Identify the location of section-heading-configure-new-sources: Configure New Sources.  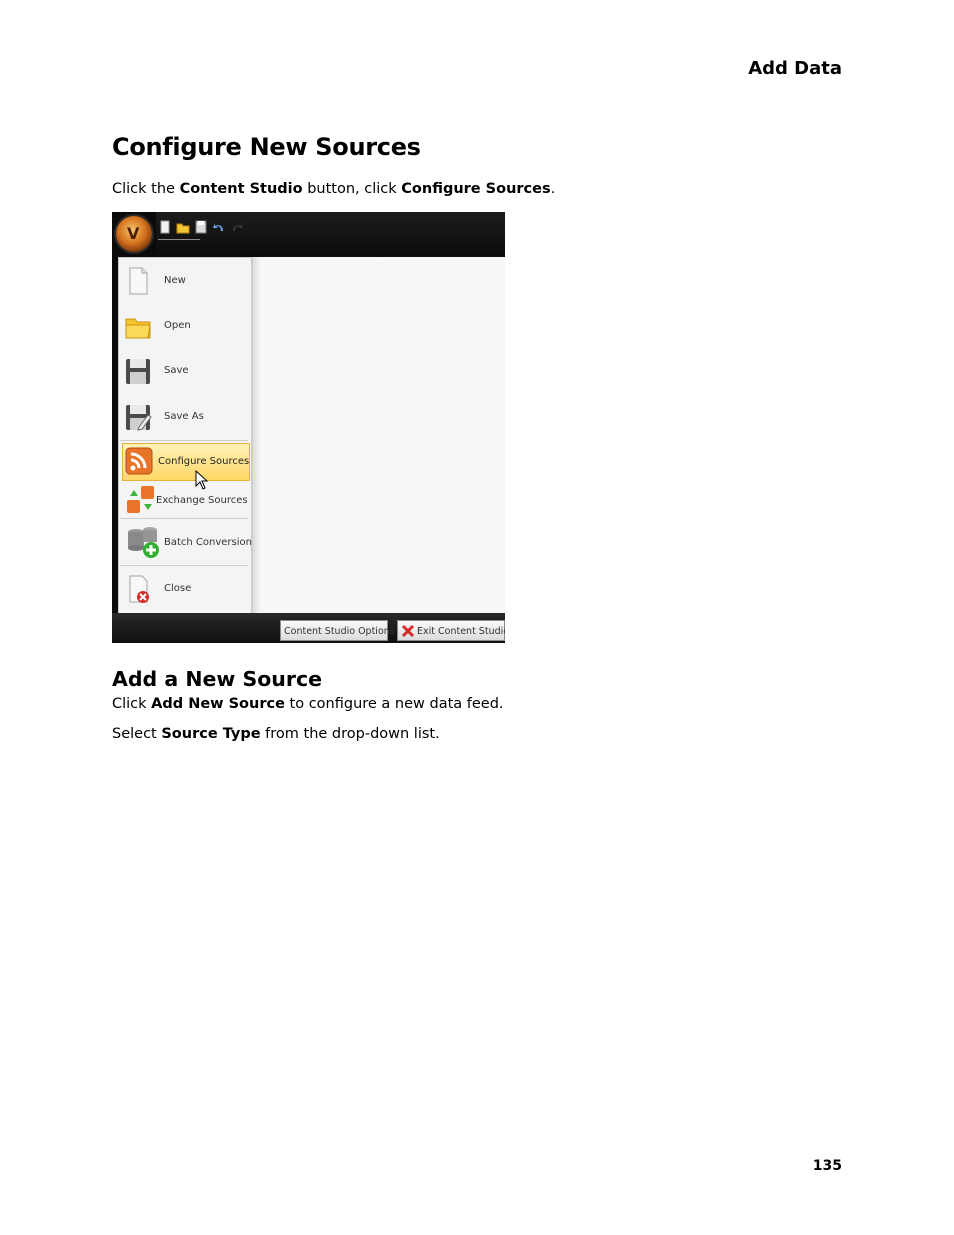
(266, 147).